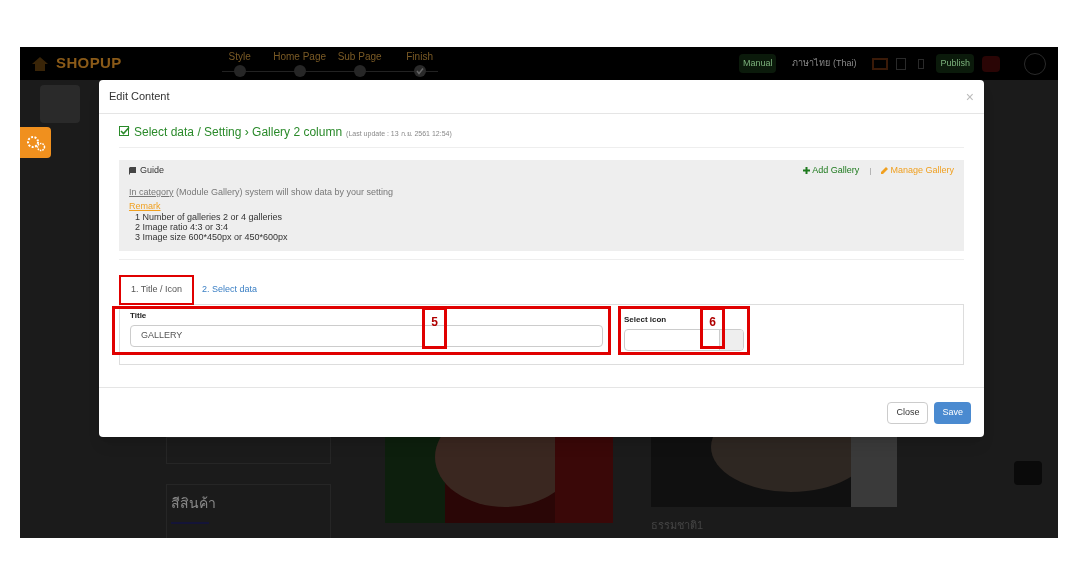 Image resolution: width=1092 pixels, height=562 pixels. Describe the element at coordinates (366, 336) in the screenshot. I see `title-input: GALLERY` at that location.